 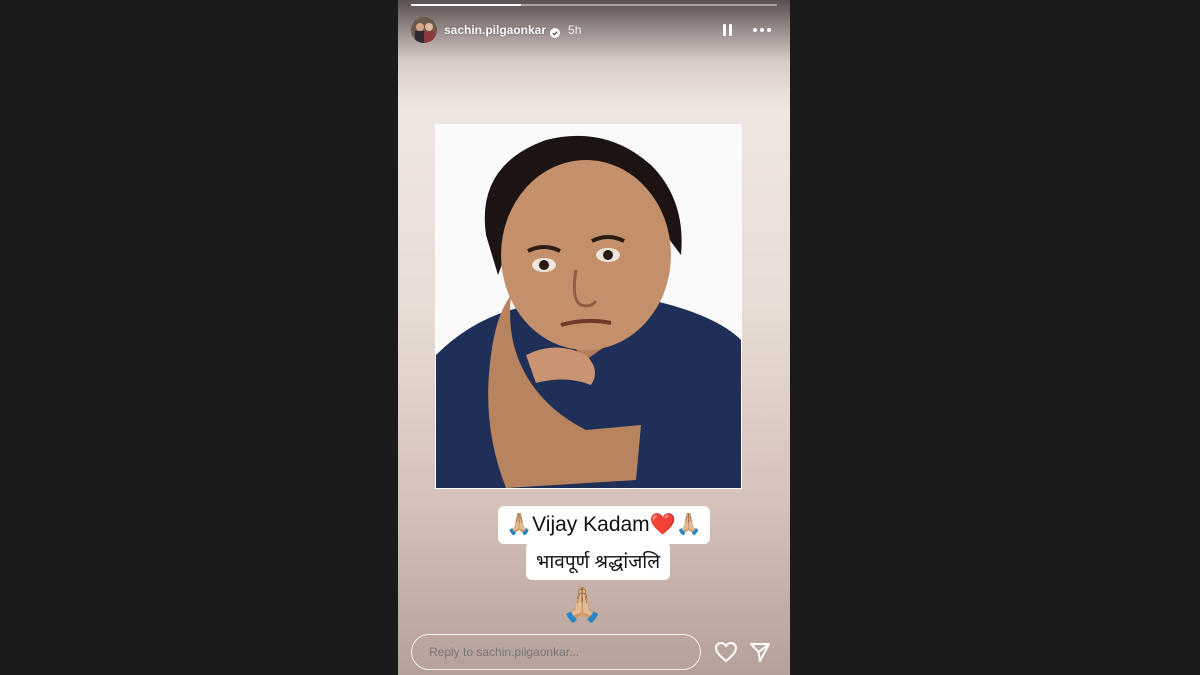 I want to click on caption-tribute: भावपूर्ण श्रद्धांजलि, so click(x=598, y=561).